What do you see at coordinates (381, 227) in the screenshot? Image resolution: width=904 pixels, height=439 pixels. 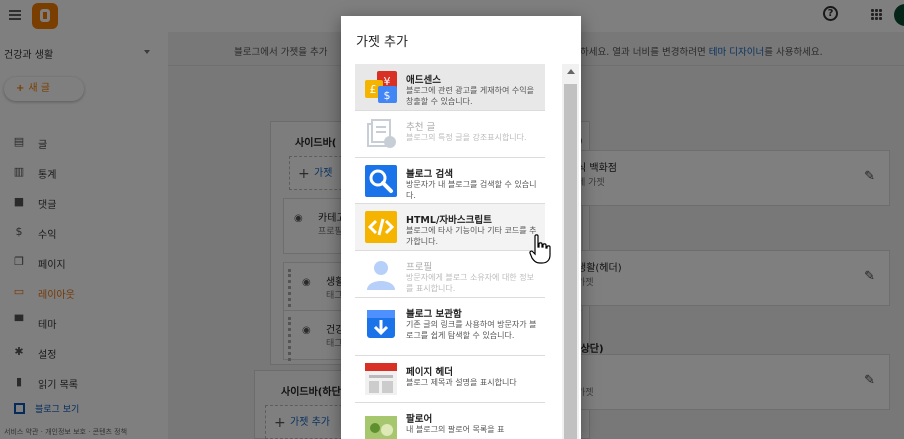 I see `html-js-icon` at bounding box center [381, 227].